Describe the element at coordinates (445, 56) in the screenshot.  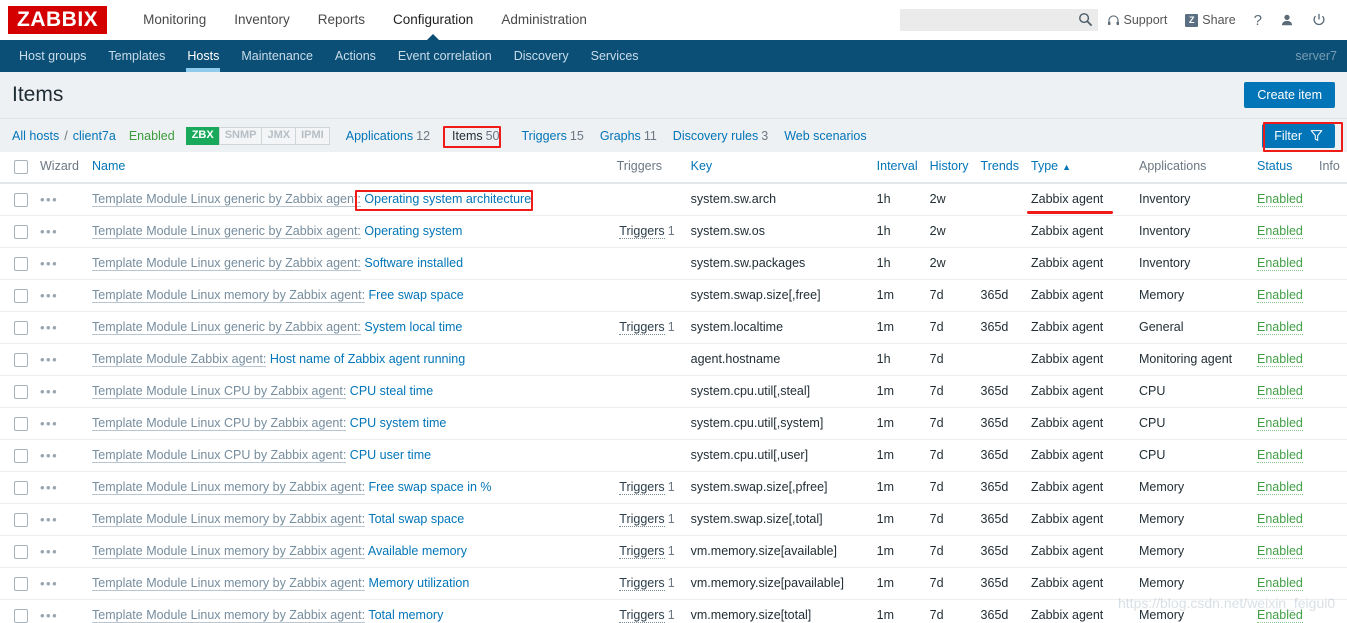
I see `subnav-item-event-correlation: Event correlation` at that location.